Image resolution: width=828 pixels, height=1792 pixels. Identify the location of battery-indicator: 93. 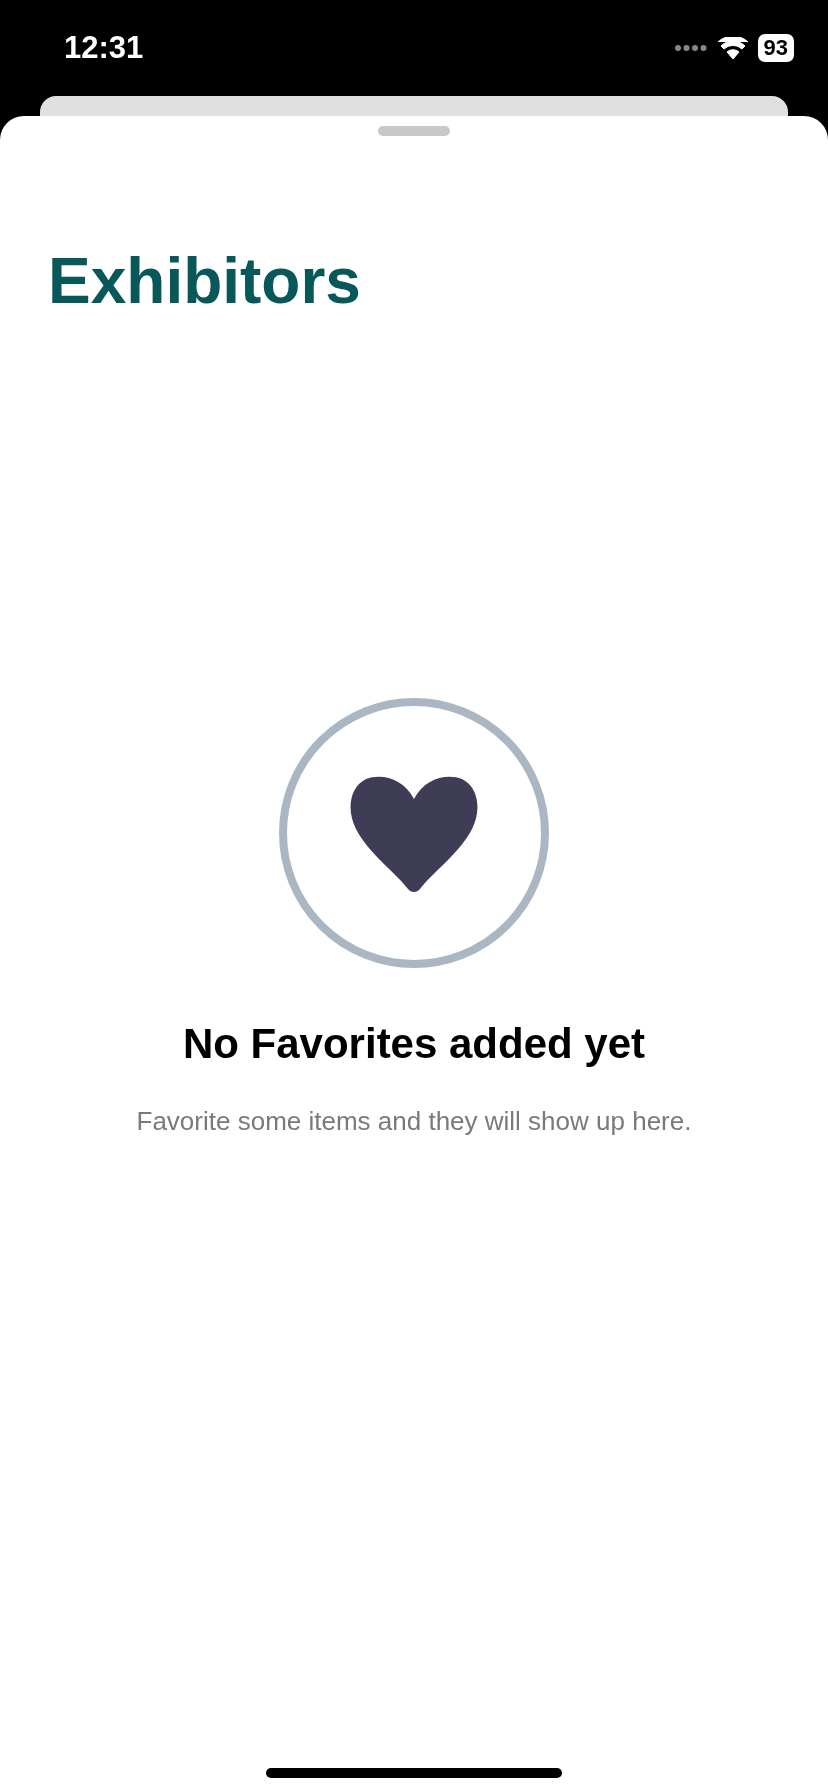
(775, 48).